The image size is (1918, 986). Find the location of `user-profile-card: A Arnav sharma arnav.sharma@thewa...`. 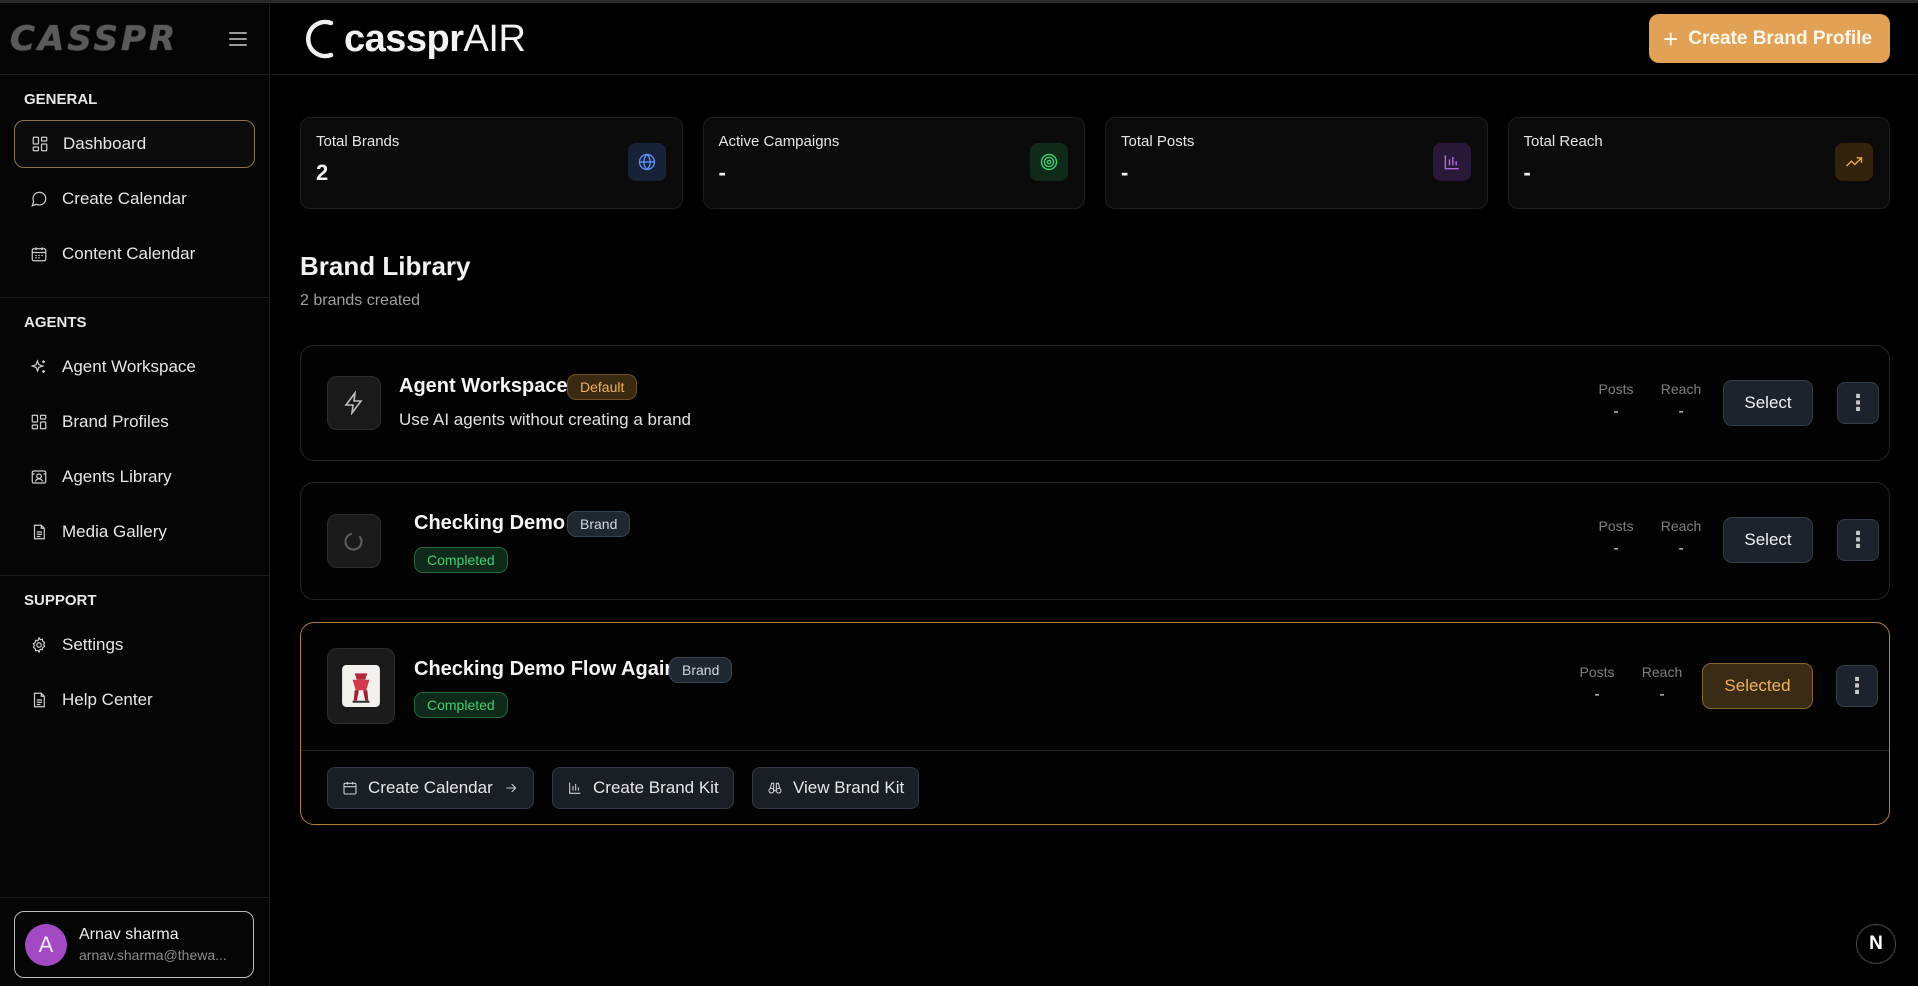

user-profile-card: A Arnav sharma arnav.sharma@thewa... is located at coordinates (134, 944).